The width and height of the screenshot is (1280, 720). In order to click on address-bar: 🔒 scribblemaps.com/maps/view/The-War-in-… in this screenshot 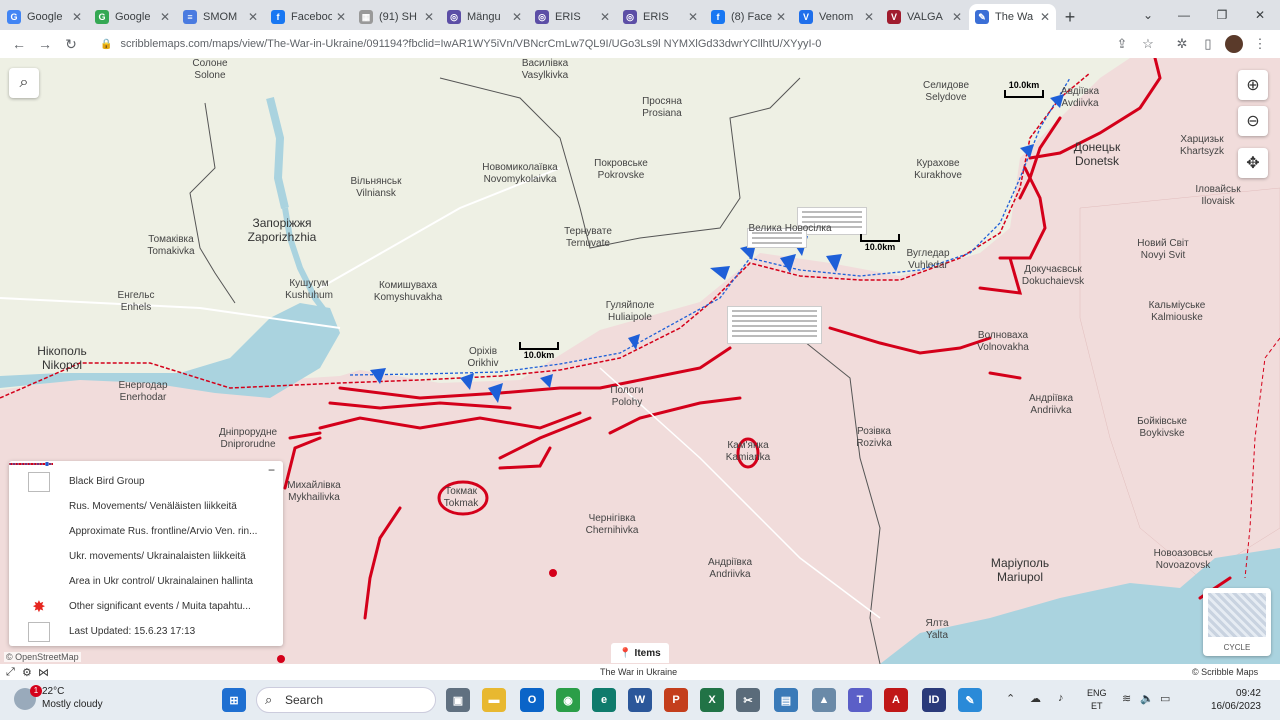, I will do `click(597, 44)`.